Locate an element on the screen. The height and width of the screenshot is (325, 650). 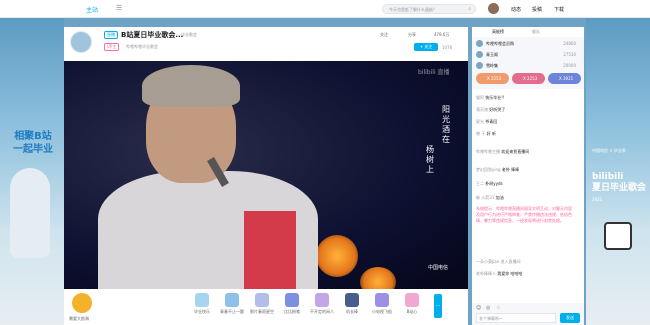
background-right-banner: 中国电信 × 毕业季 bilibili 夏日毕业歌会 2021 is located at coordinates (618, 171).